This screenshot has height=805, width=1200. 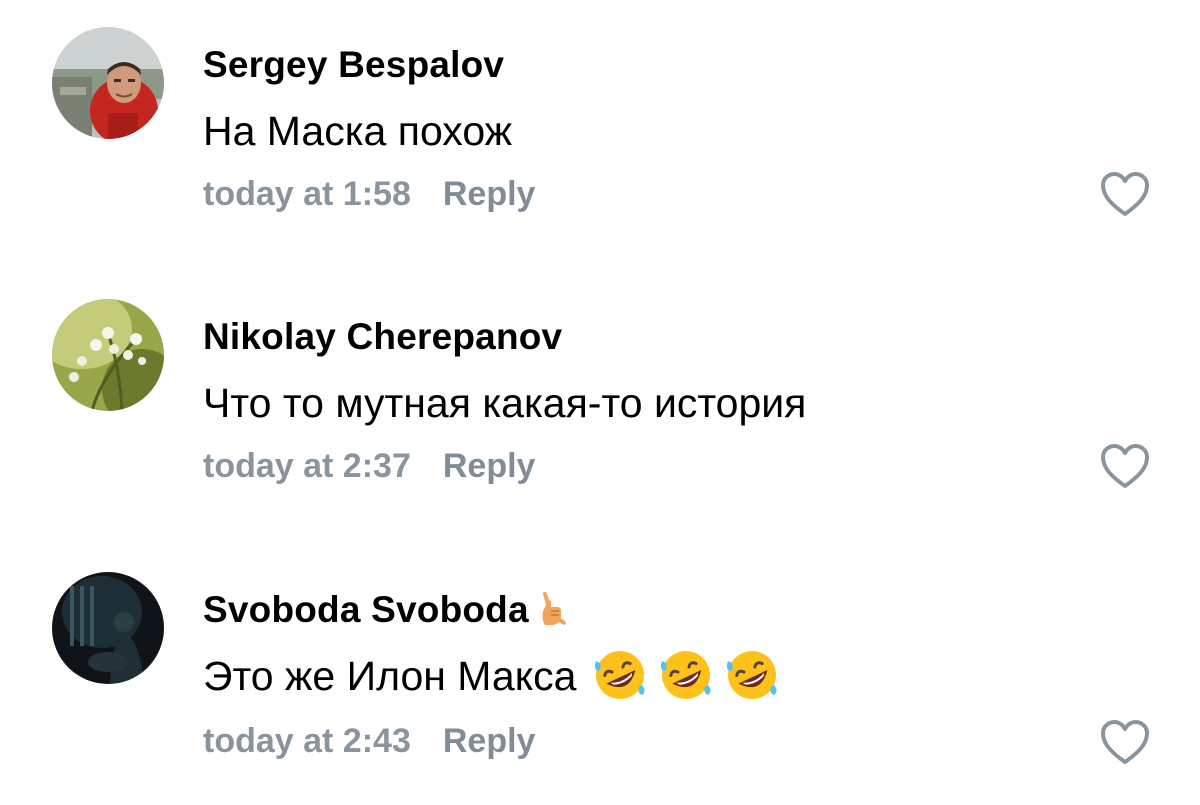 What do you see at coordinates (390, 676) in the screenshot?
I see `comment-text-content: Это же Илон Макса` at bounding box center [390, 676].